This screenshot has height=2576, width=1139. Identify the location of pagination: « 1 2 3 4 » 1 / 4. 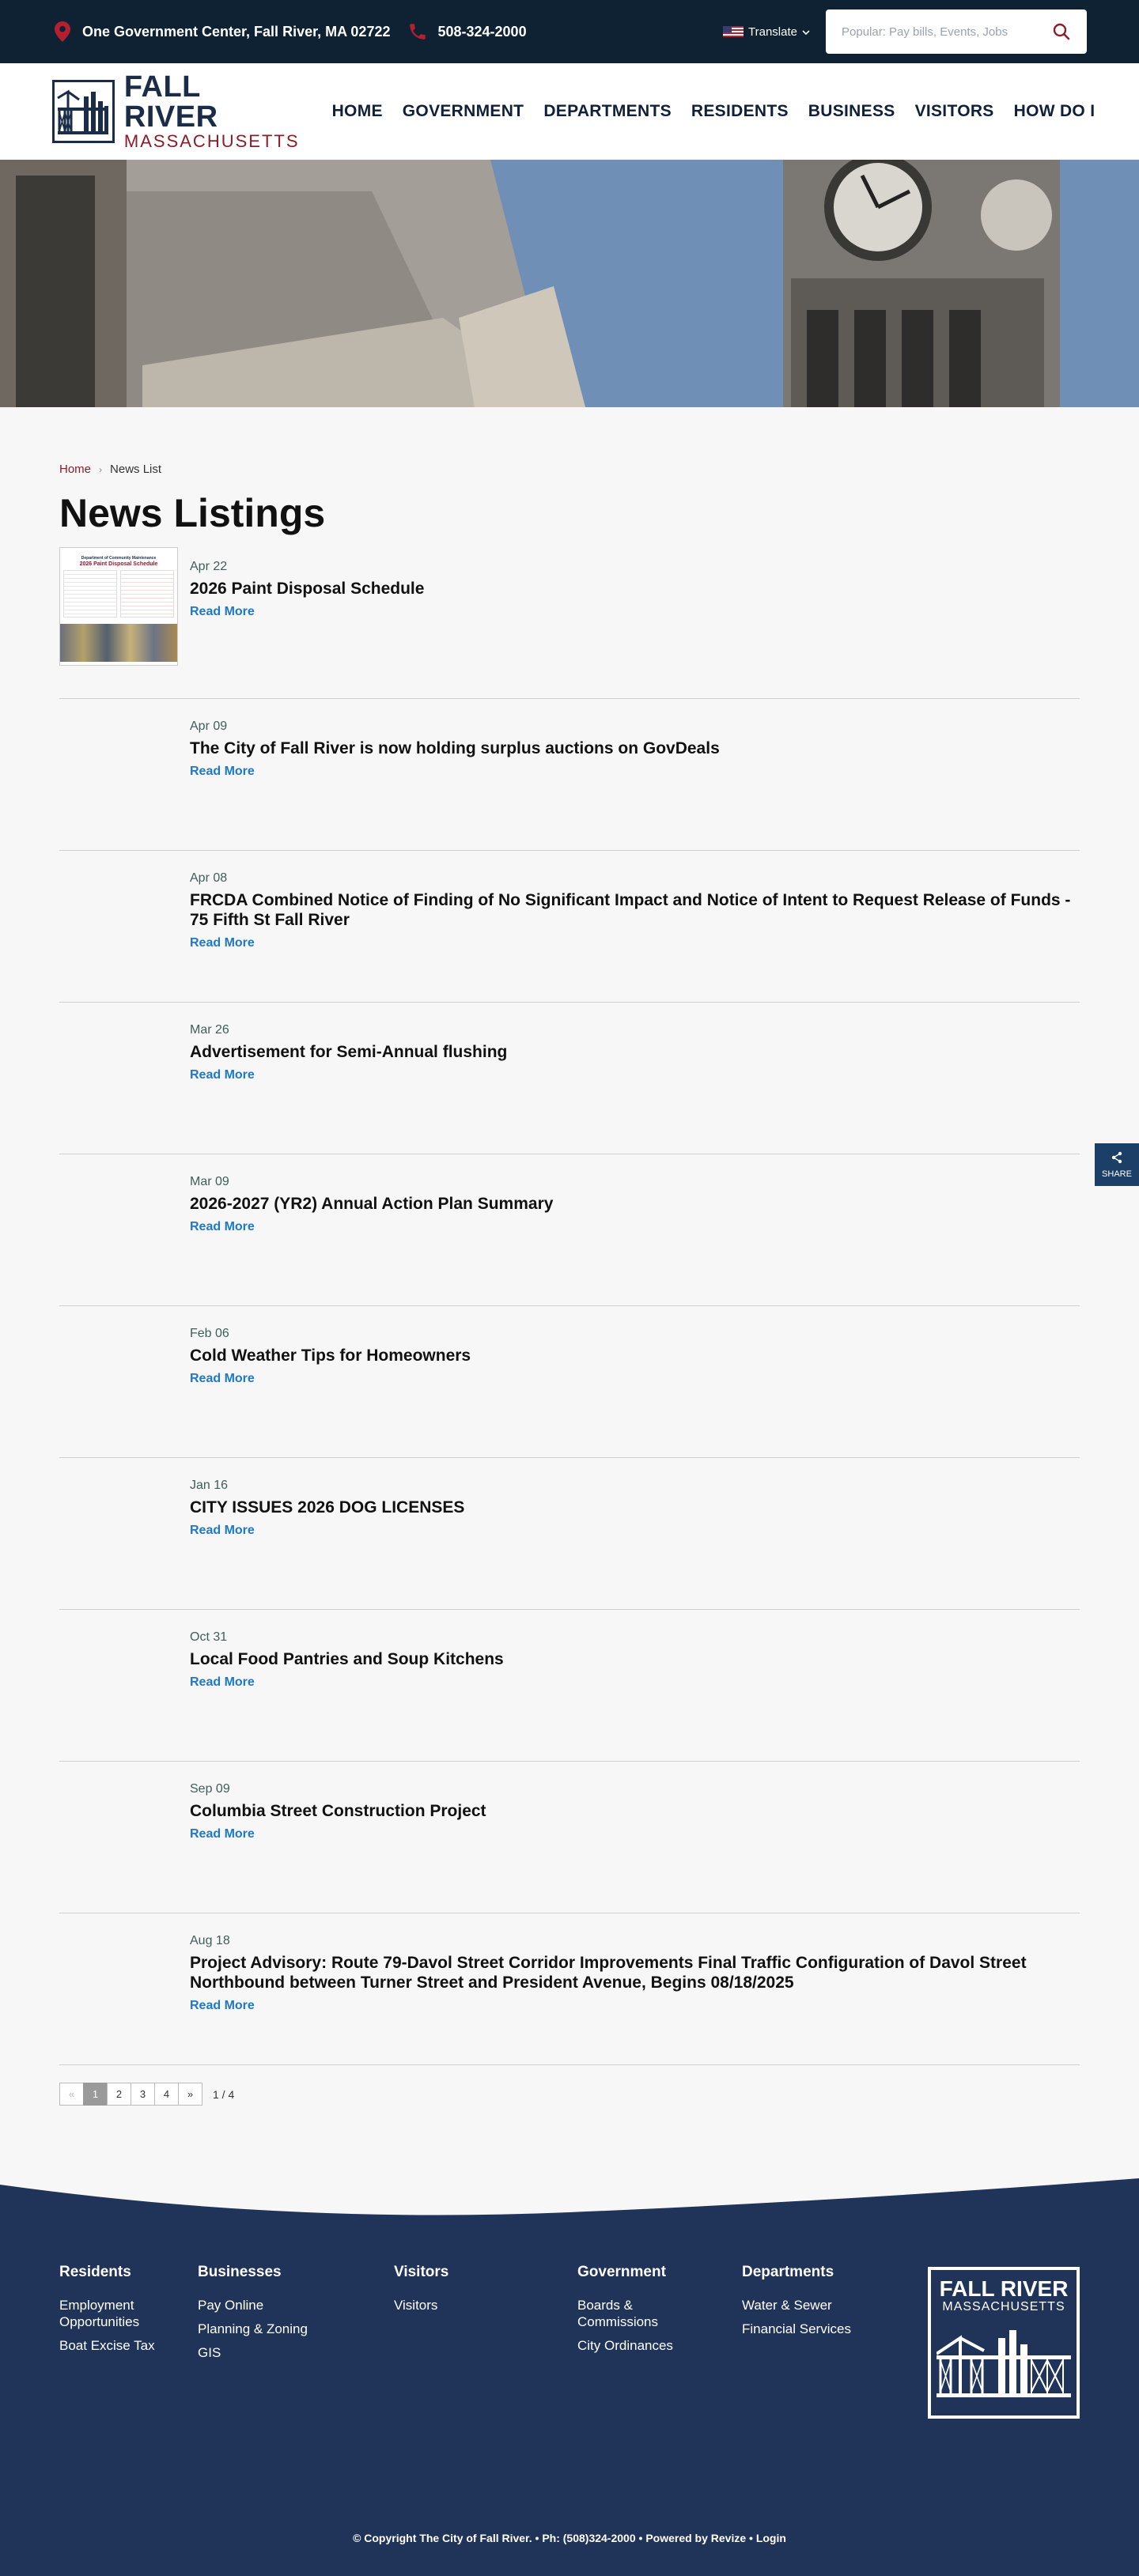
(569, 2094).